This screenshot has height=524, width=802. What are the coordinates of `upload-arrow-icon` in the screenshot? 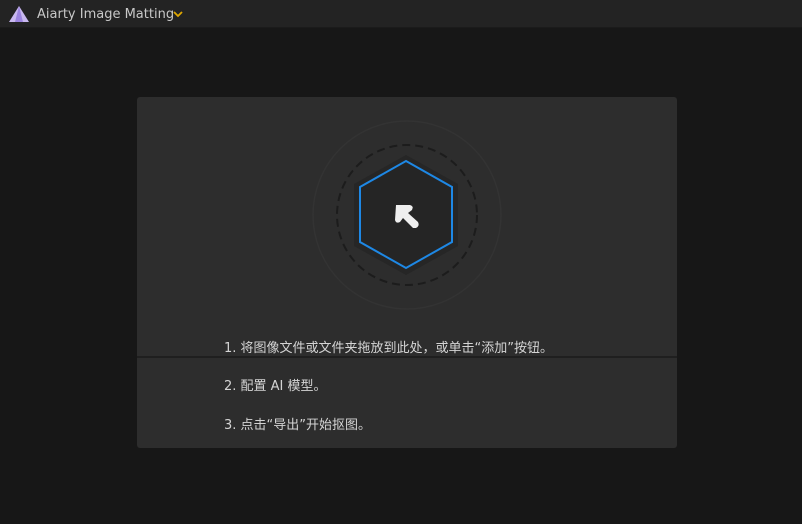 It's located at (410, 215).